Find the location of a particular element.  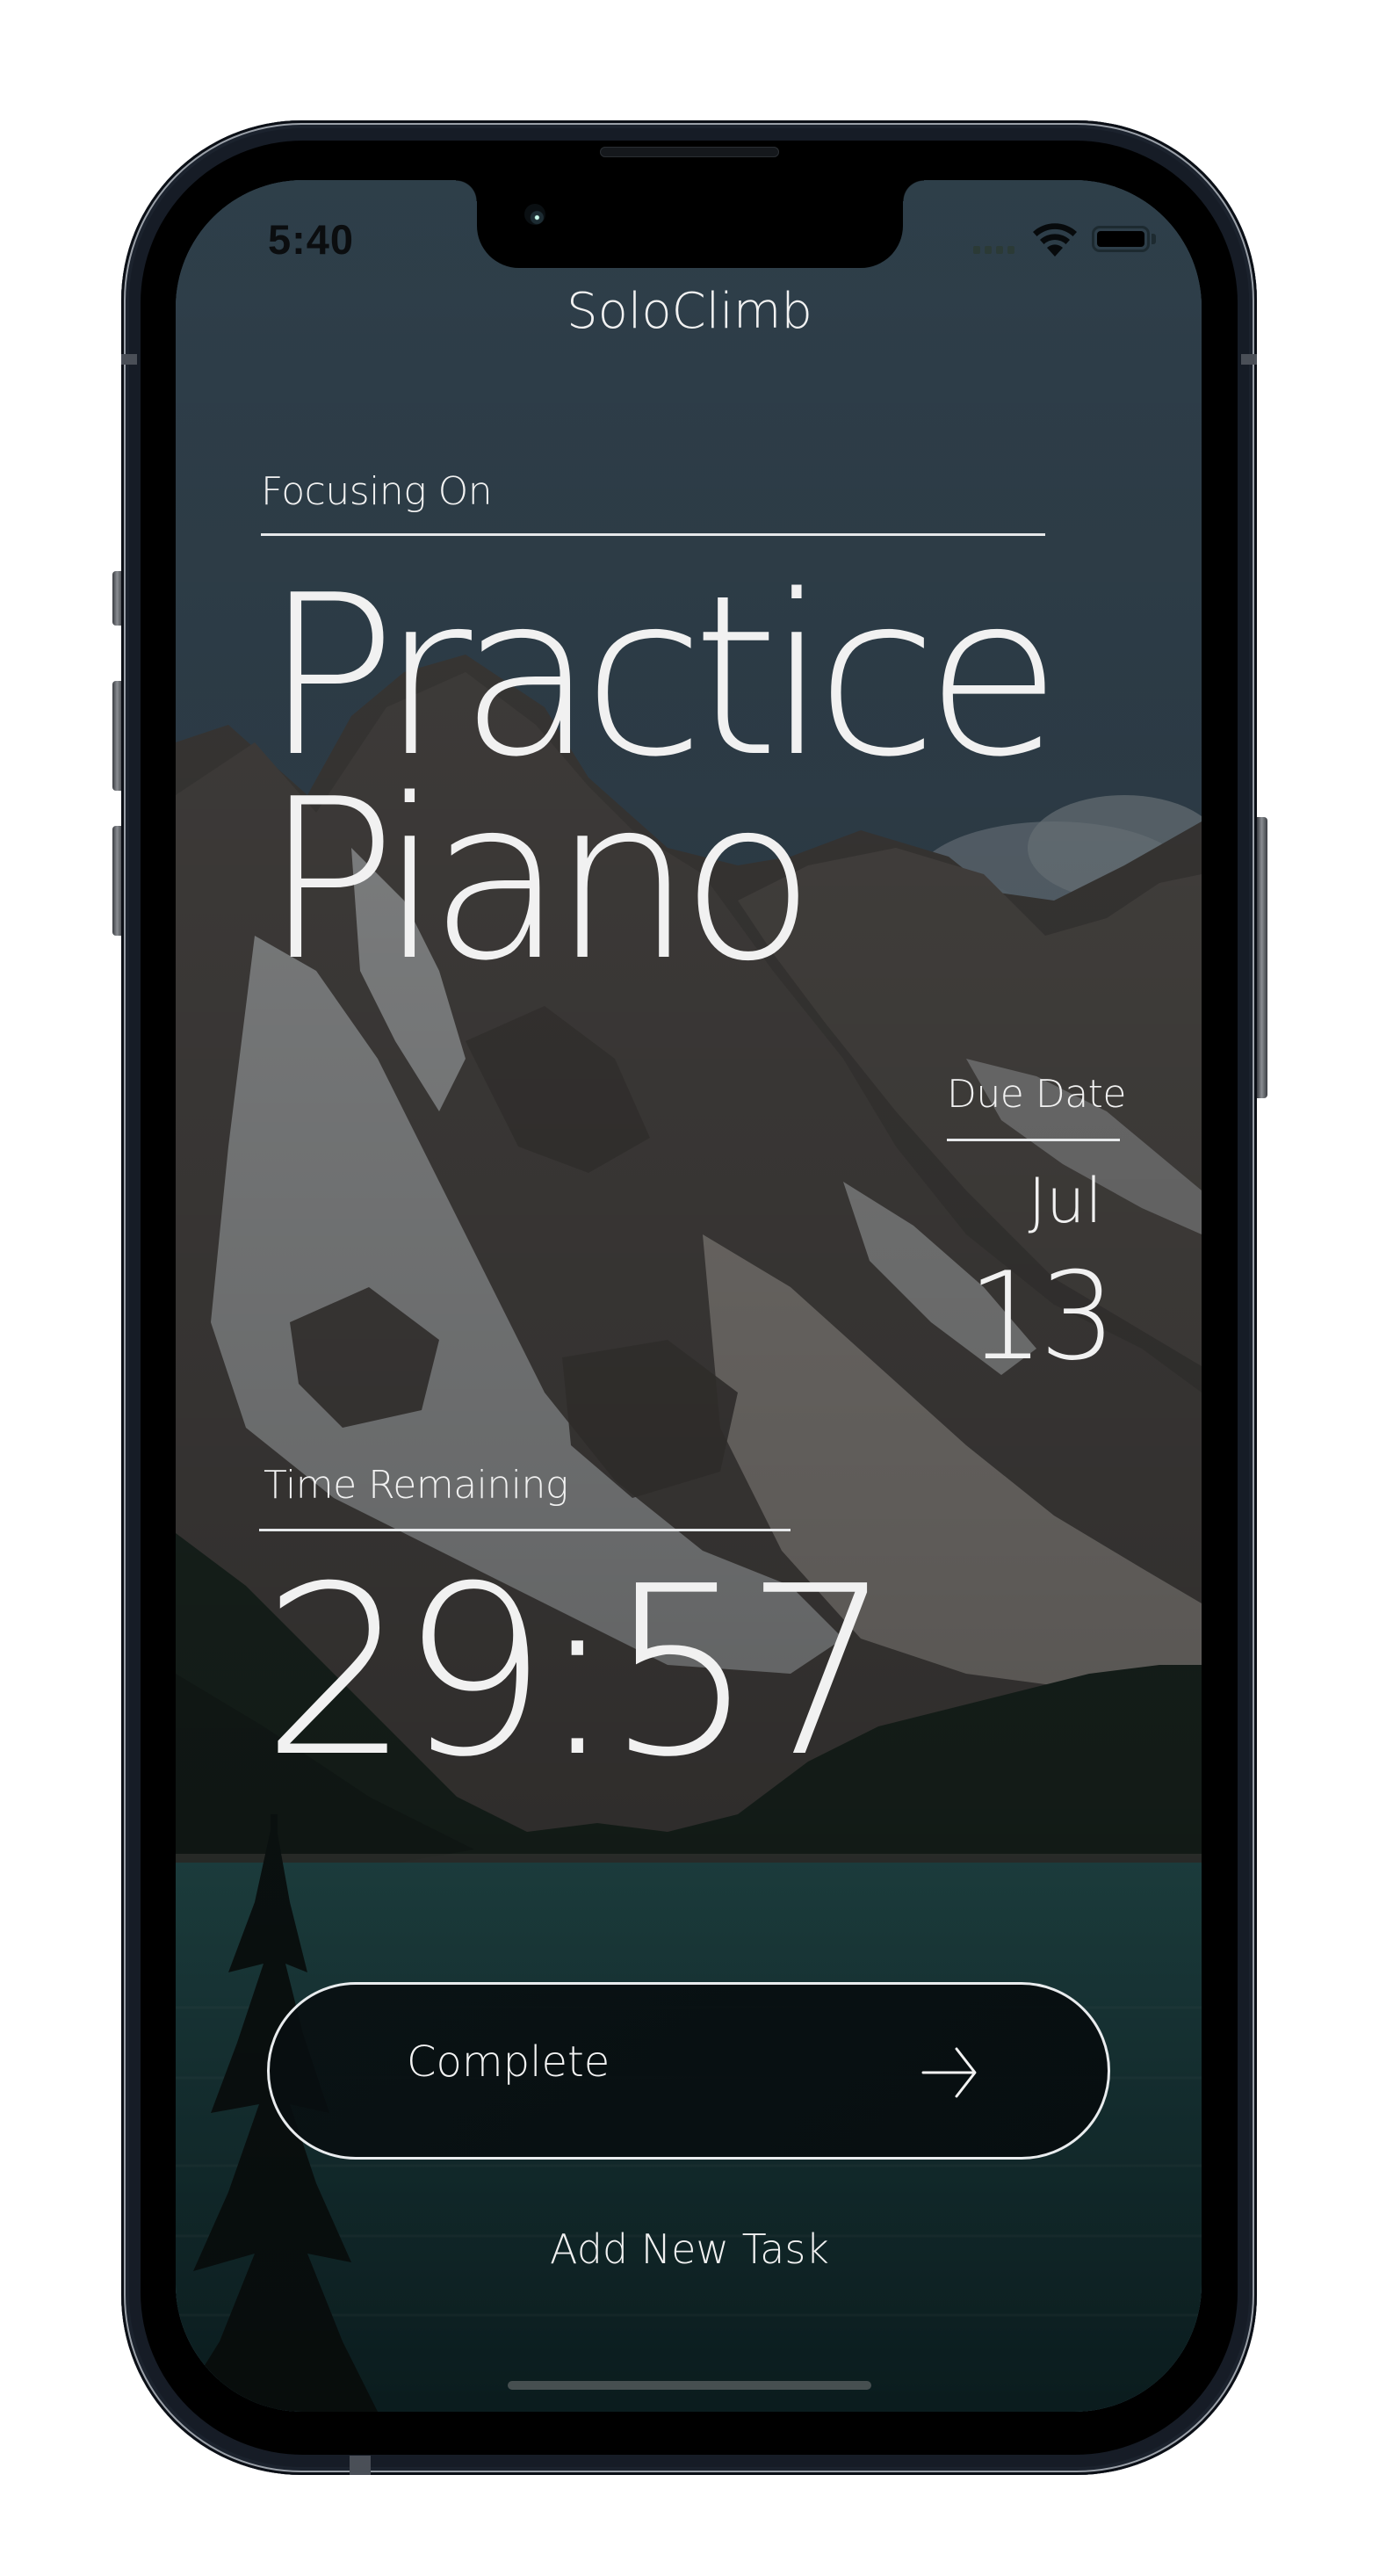

arrow-right-icon is located at coordinates (949, 2072).